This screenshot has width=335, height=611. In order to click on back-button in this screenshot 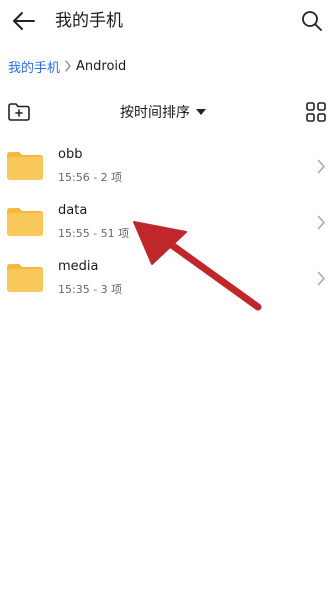, I will do `click(24, 21)`.